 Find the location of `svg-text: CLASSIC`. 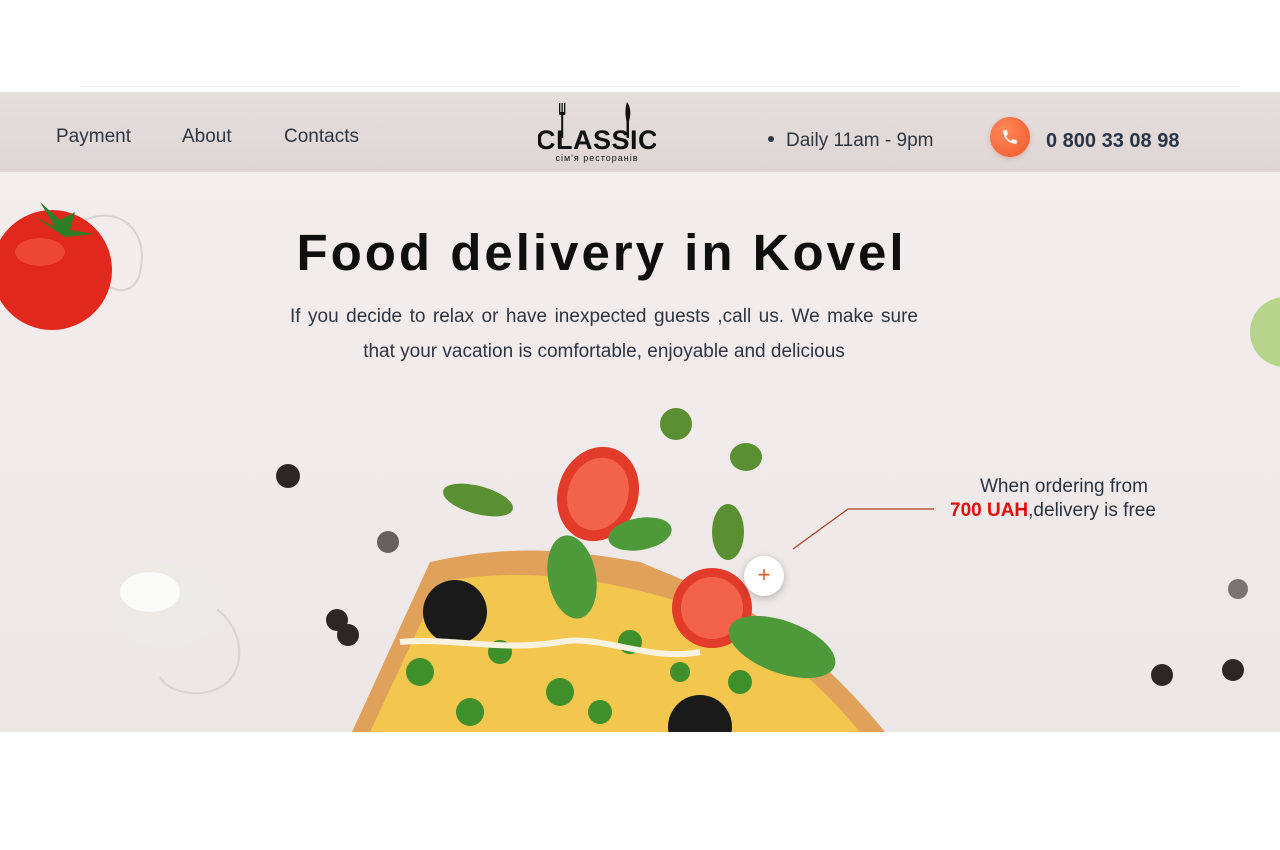

svg-text: CLASSIC is located at coordinates (597, 140).